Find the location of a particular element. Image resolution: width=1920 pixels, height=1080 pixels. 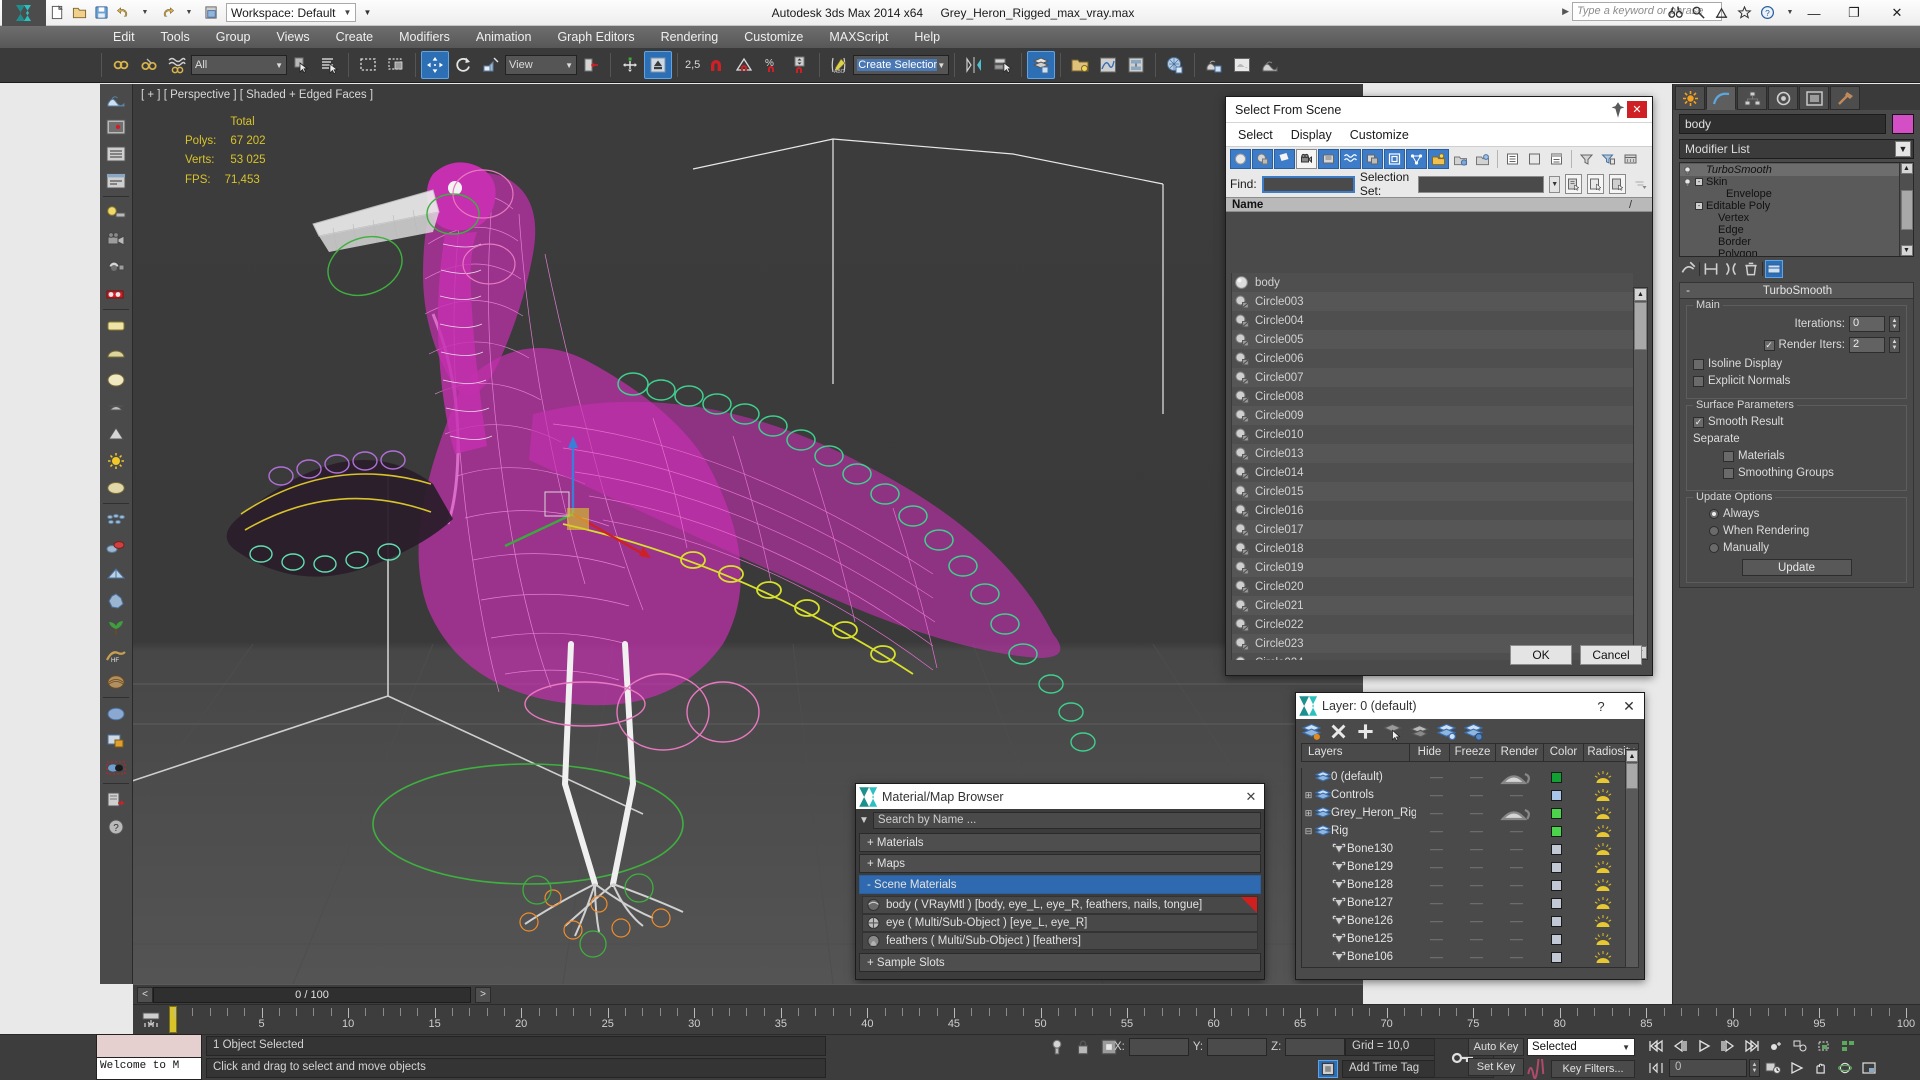

display-space-warps-icon is located at coordinates (1350, 159).